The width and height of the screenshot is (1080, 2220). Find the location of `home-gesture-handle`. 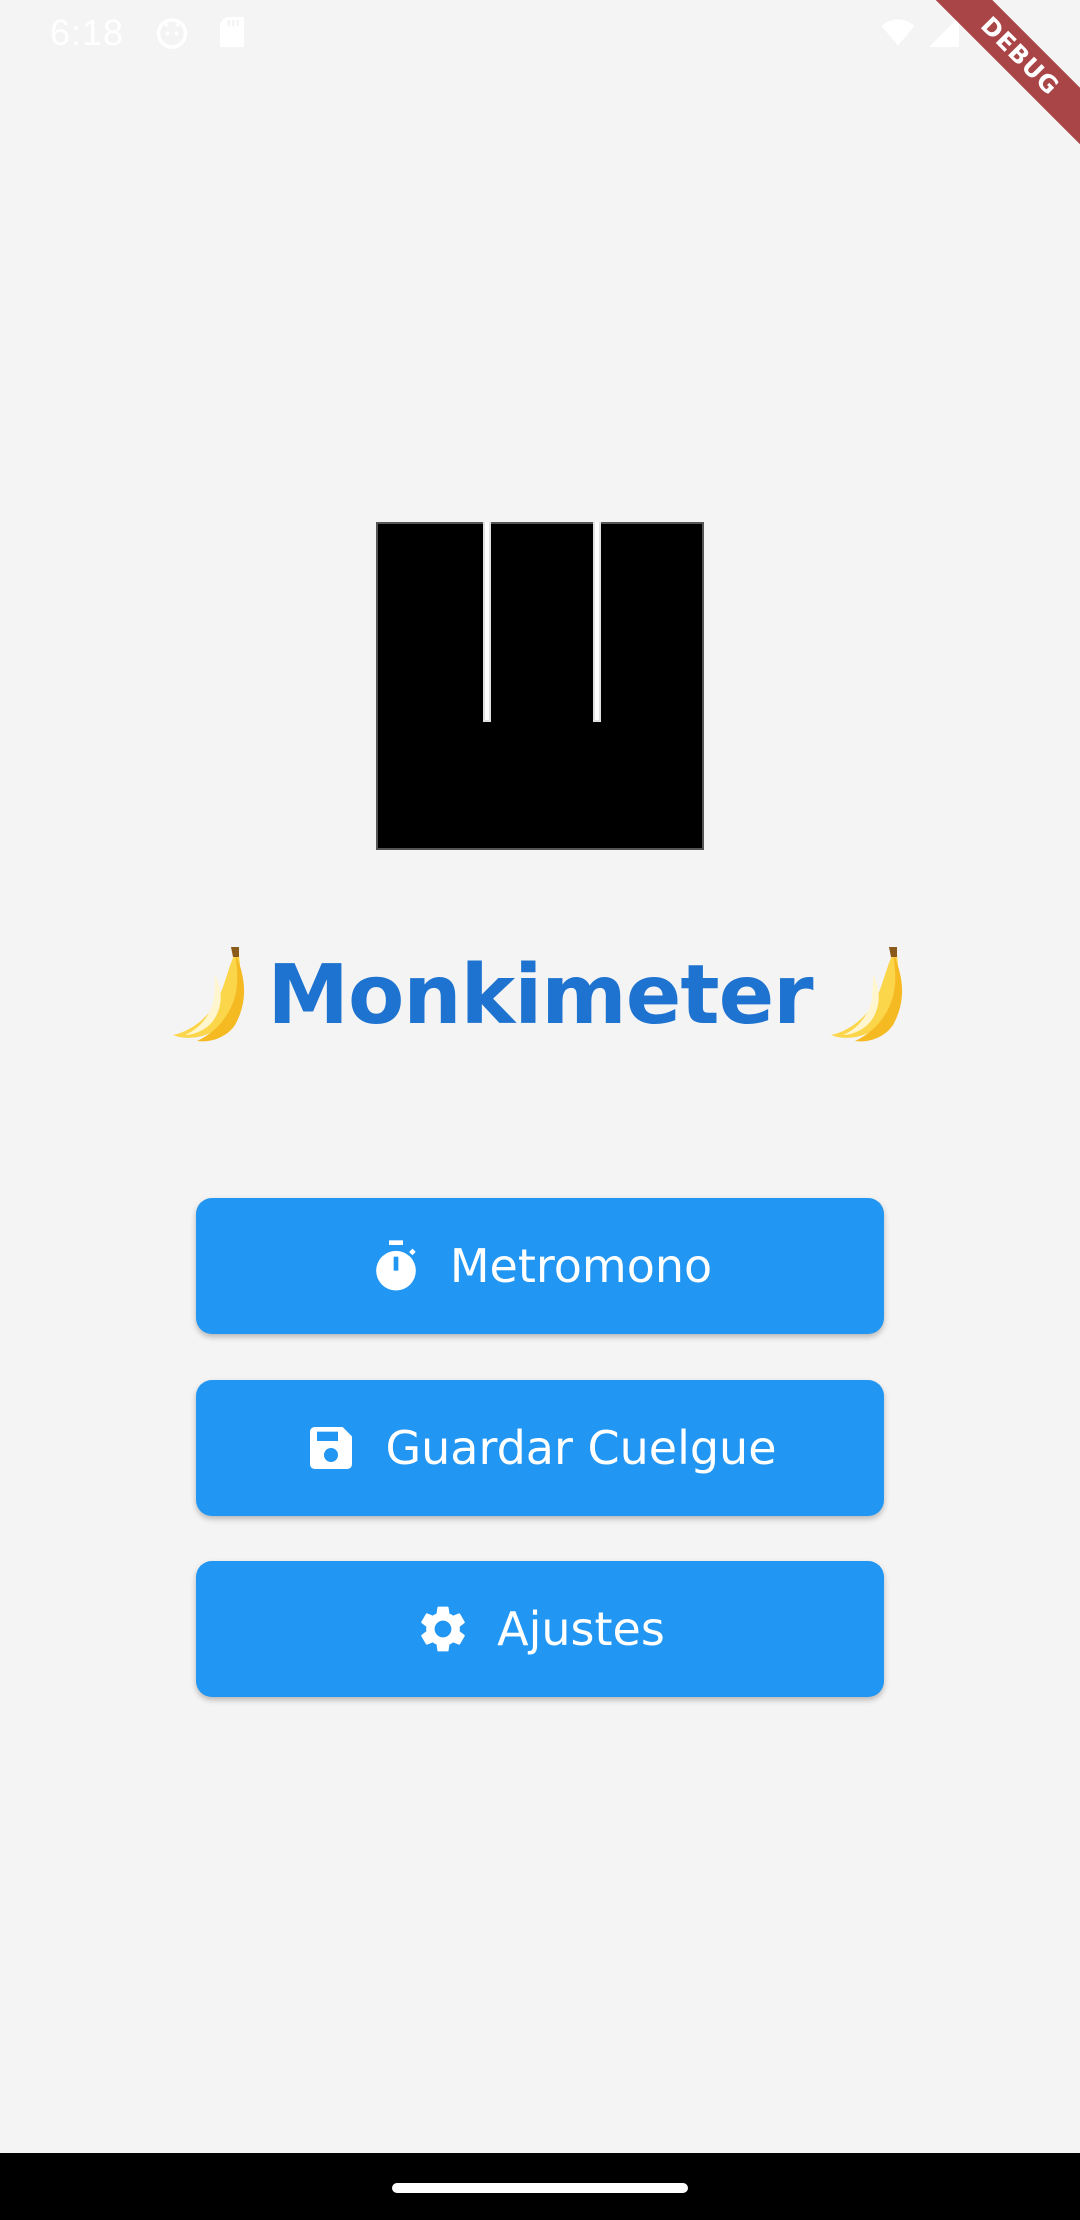

home-gesture-handle is located at coordinates (540, 2188).